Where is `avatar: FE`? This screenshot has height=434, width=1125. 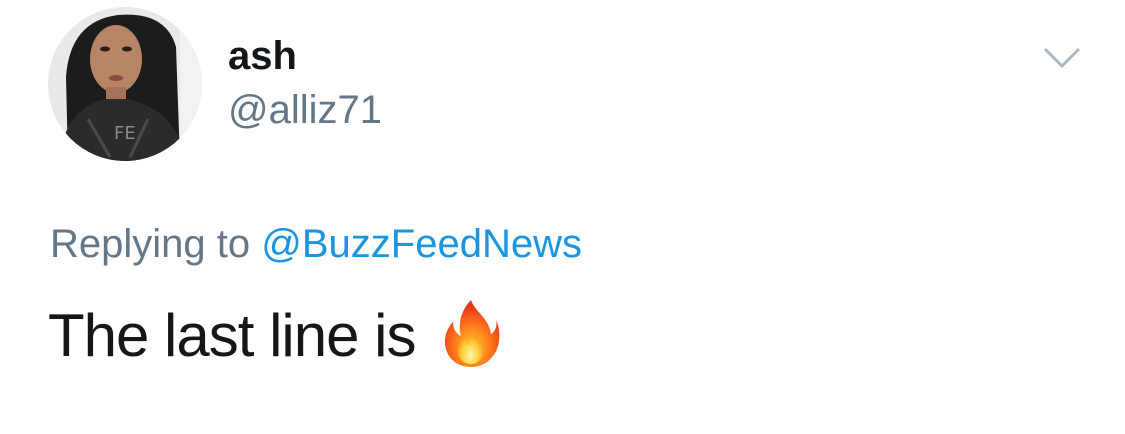
avatar: FE is located at coordinates (125, 84).